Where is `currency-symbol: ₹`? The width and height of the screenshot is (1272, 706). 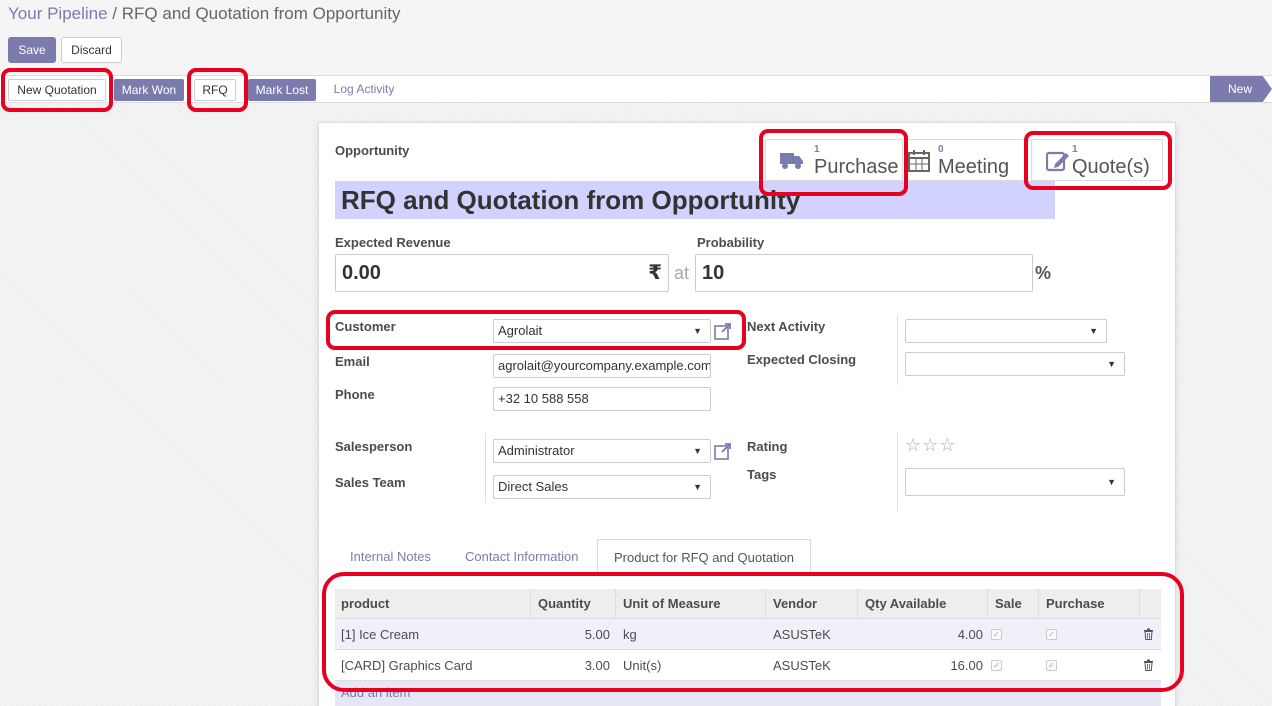
currency-symbol: ₹ is located at coordinates (655, 273).